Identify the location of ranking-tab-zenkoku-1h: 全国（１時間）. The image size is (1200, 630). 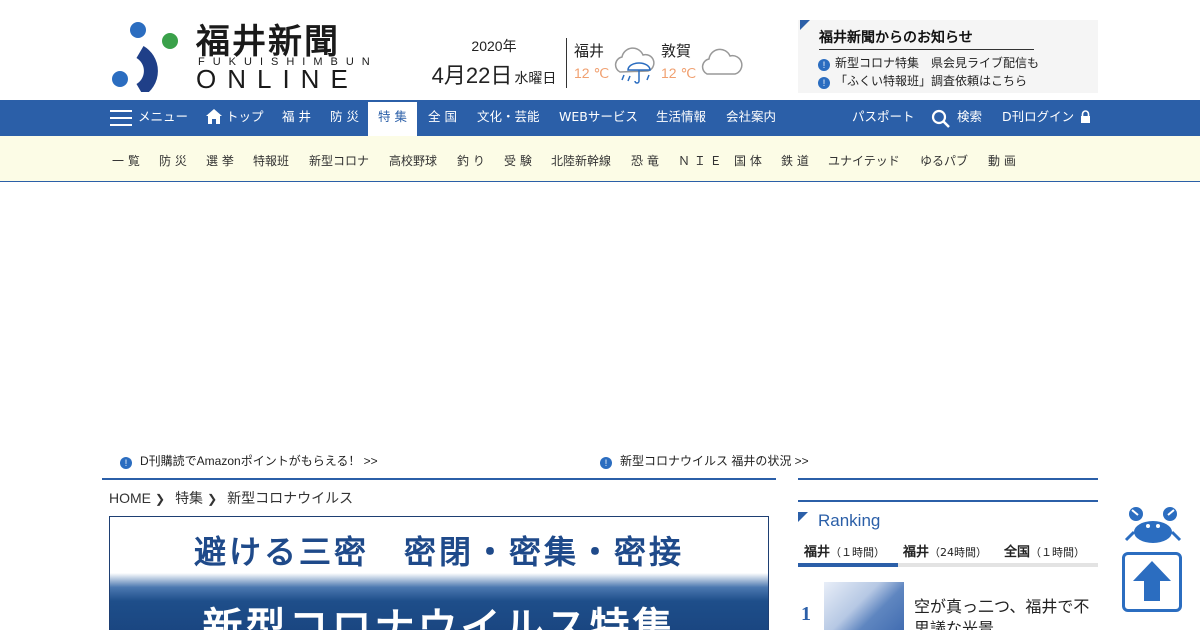
(1044, 550).